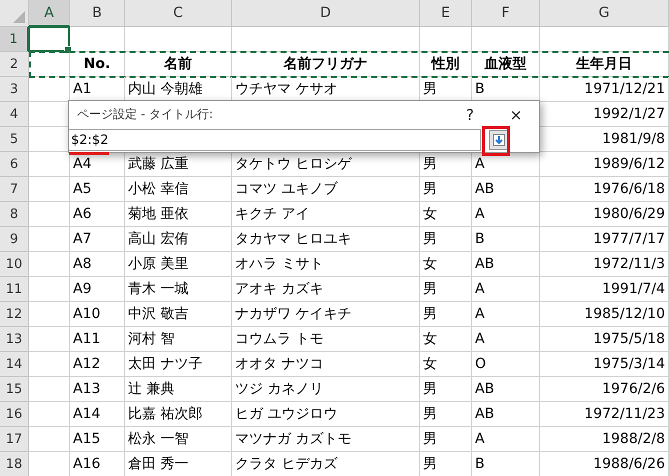 Image resolution: width=669 pixels, height=476 pixels. What do you see at coordinates (14, 214) in the screenshot?
I see `row-header: 8` at bounding box center [14, 214].